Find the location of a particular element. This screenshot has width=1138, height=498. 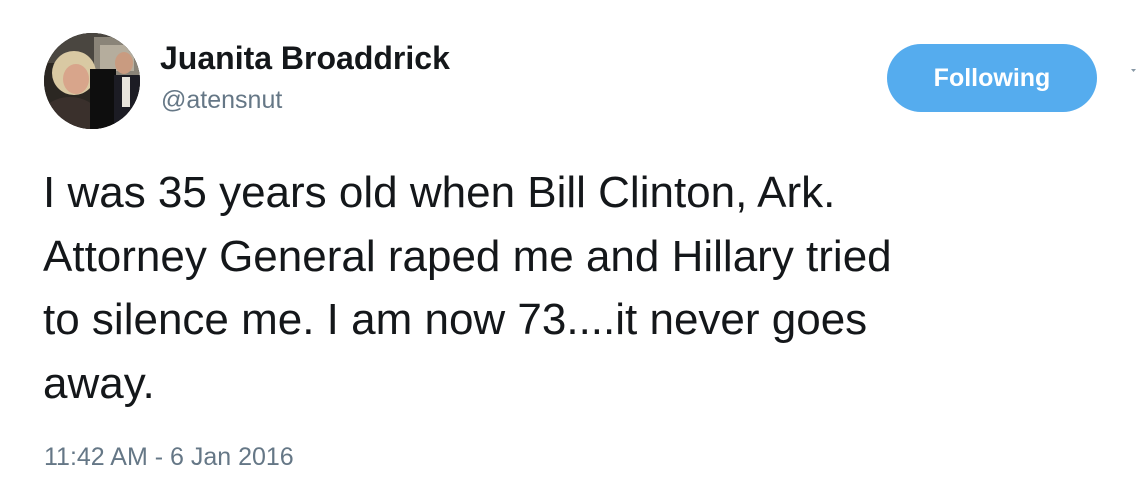

avatar is located at coordinates (92, 81).